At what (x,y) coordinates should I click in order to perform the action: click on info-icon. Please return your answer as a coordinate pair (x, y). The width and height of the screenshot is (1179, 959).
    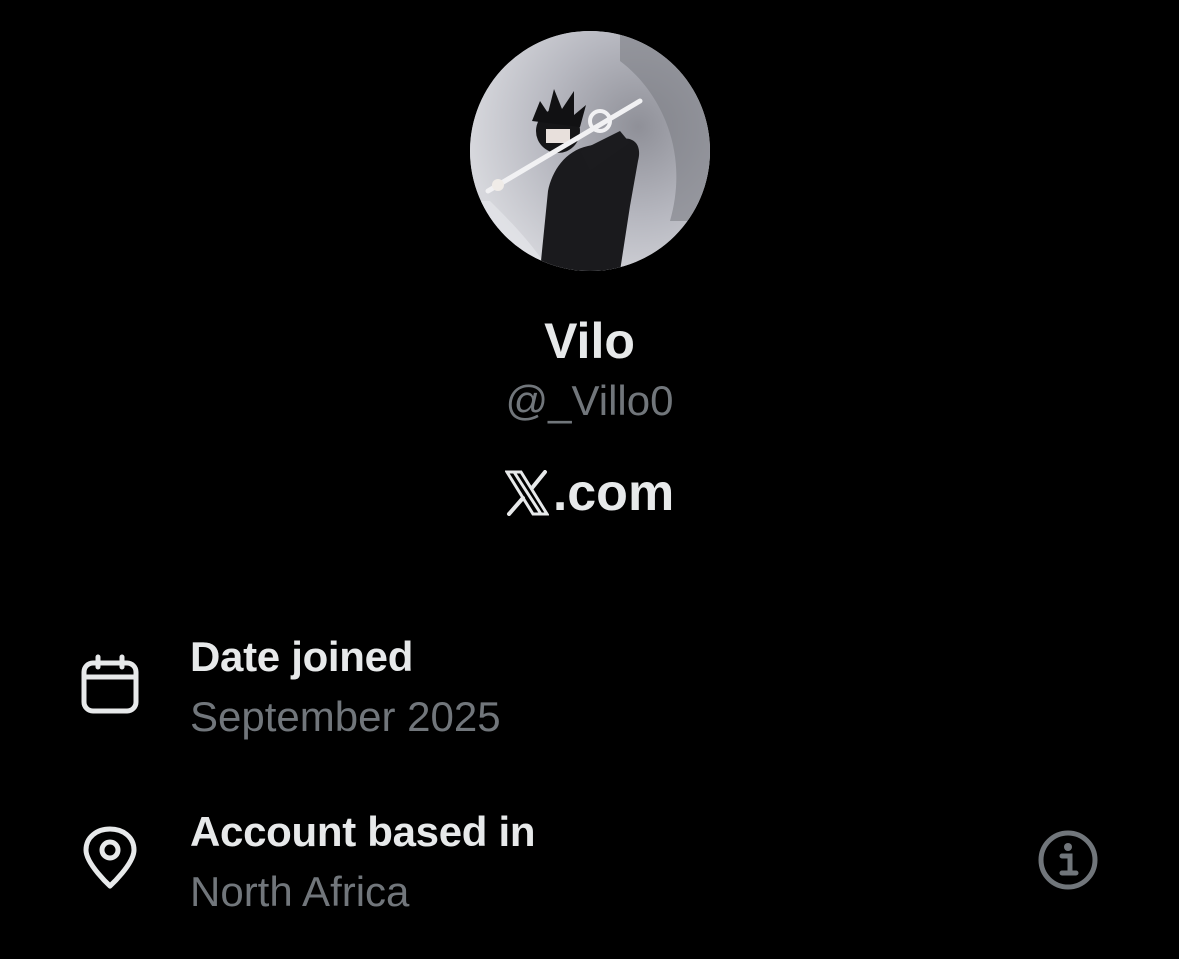
    Looking at the image, I should click on (1068, 860).